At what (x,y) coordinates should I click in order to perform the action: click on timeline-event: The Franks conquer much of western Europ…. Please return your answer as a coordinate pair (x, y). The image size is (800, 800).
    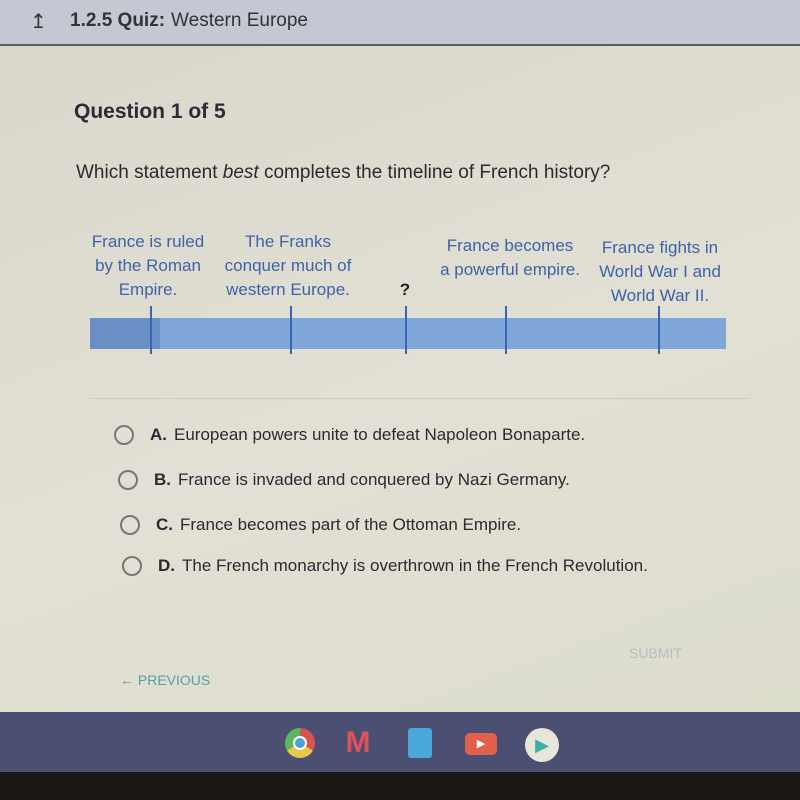
    Looking at the image, I should click on (288, 265).